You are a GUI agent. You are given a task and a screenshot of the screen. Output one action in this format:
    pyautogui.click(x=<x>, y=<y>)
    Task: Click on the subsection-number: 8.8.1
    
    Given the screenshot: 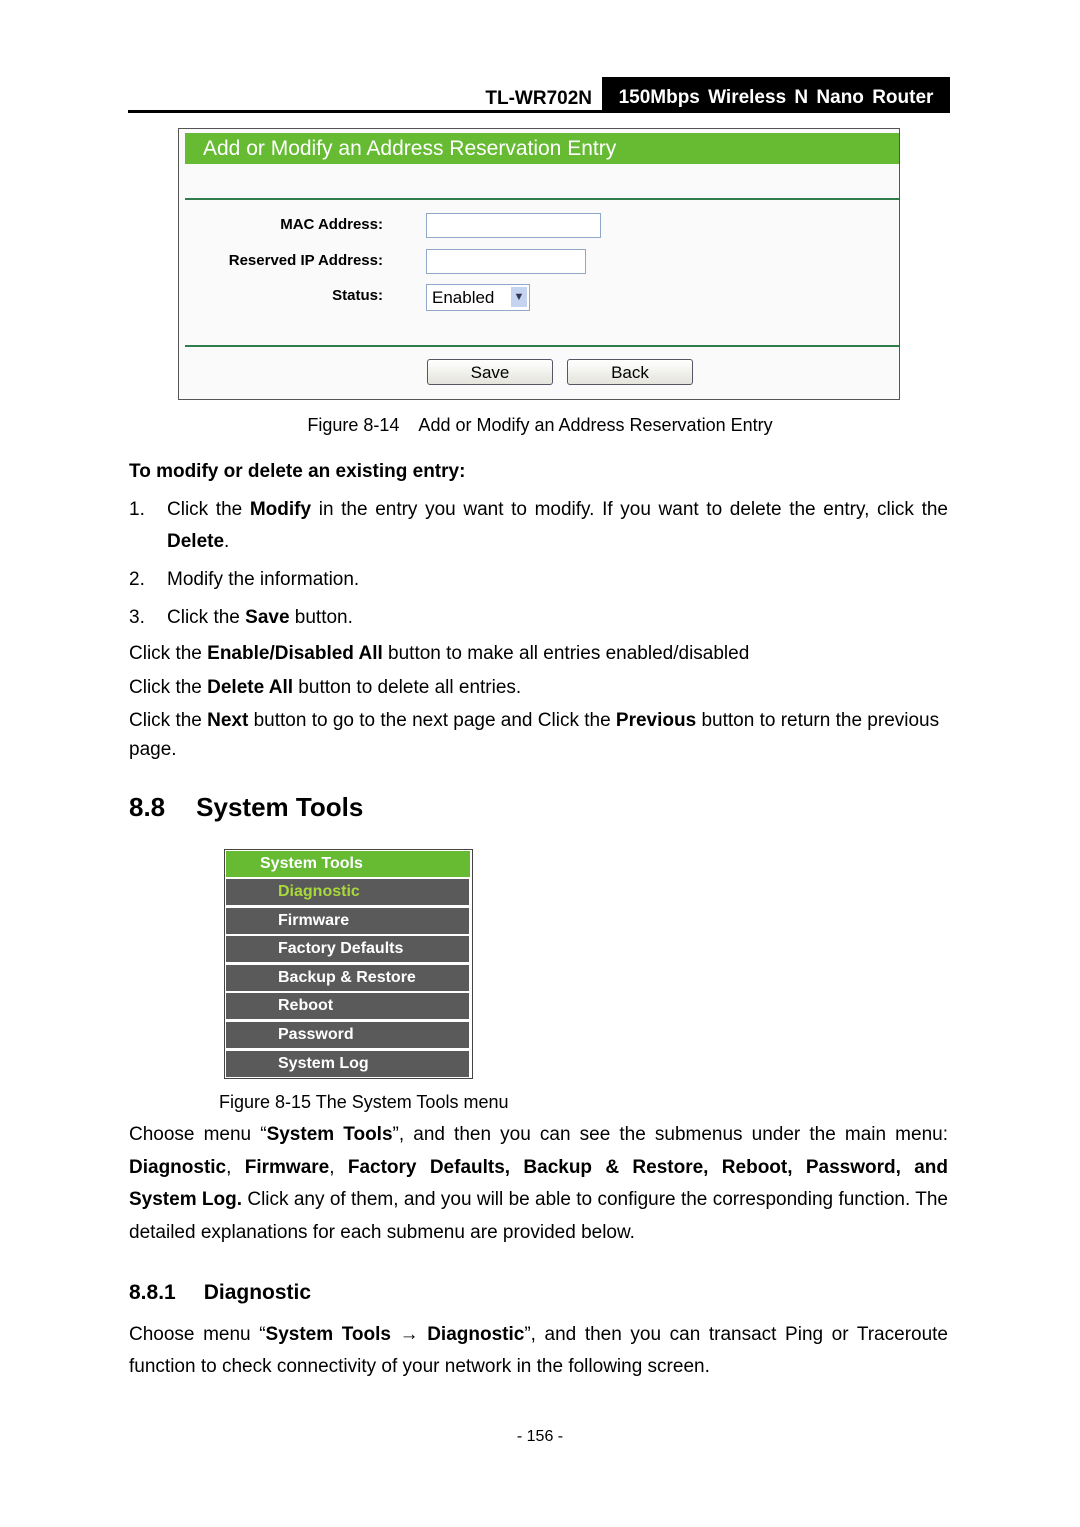 What is the action you would take?
    pyautogui.click(x=152, y=1292)
    